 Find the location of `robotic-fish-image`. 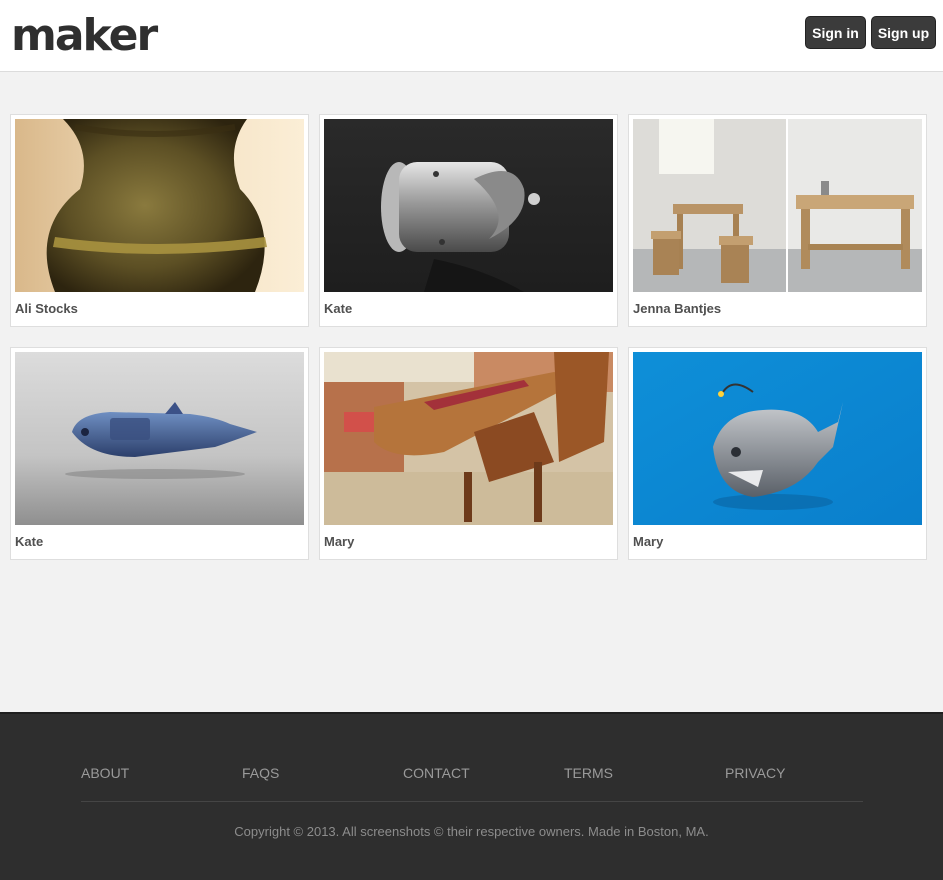

robotic-fish-image is located at coordinates (159, 438).